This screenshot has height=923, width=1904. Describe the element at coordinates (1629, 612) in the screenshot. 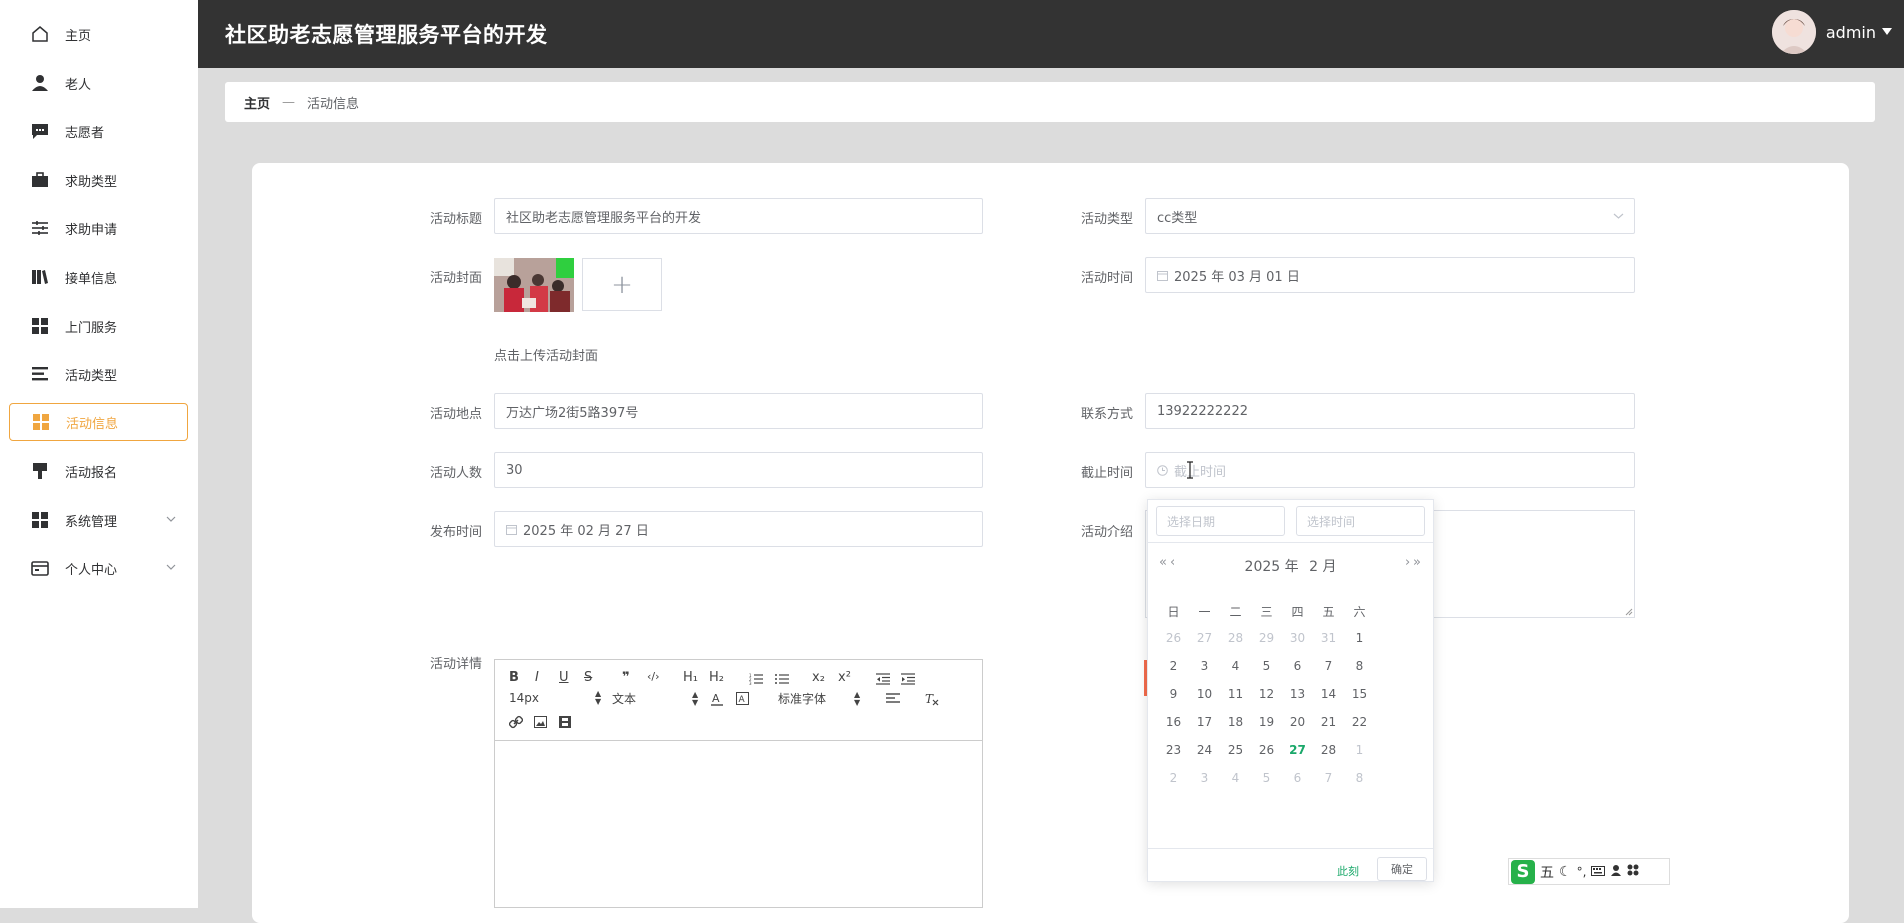

I see `resize-handle-icon` at that location.